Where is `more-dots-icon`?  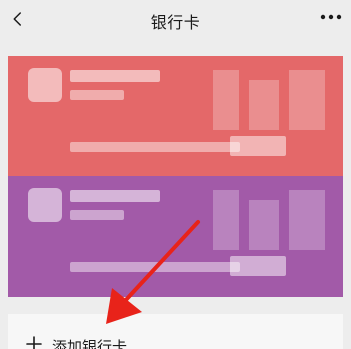 more-dots-icon is located at coordinates (331, 17).